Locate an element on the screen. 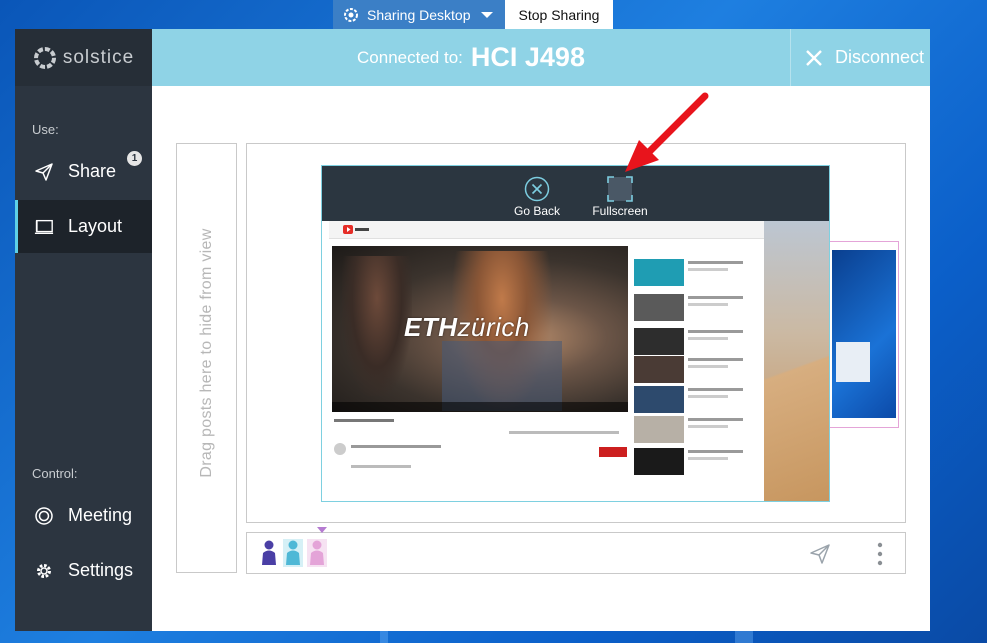  sharing-desktop-dropdown: Sharing Desktop is located at coordinates (419, 14).